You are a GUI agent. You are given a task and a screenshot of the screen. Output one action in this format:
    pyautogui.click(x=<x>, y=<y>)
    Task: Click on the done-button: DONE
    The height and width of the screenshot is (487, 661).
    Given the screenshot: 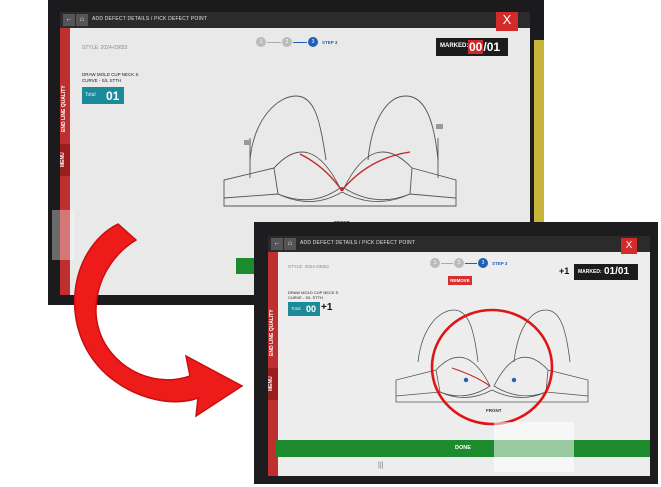 What is the action you would take?
    pyautogui.click(x=463, y=448)
    